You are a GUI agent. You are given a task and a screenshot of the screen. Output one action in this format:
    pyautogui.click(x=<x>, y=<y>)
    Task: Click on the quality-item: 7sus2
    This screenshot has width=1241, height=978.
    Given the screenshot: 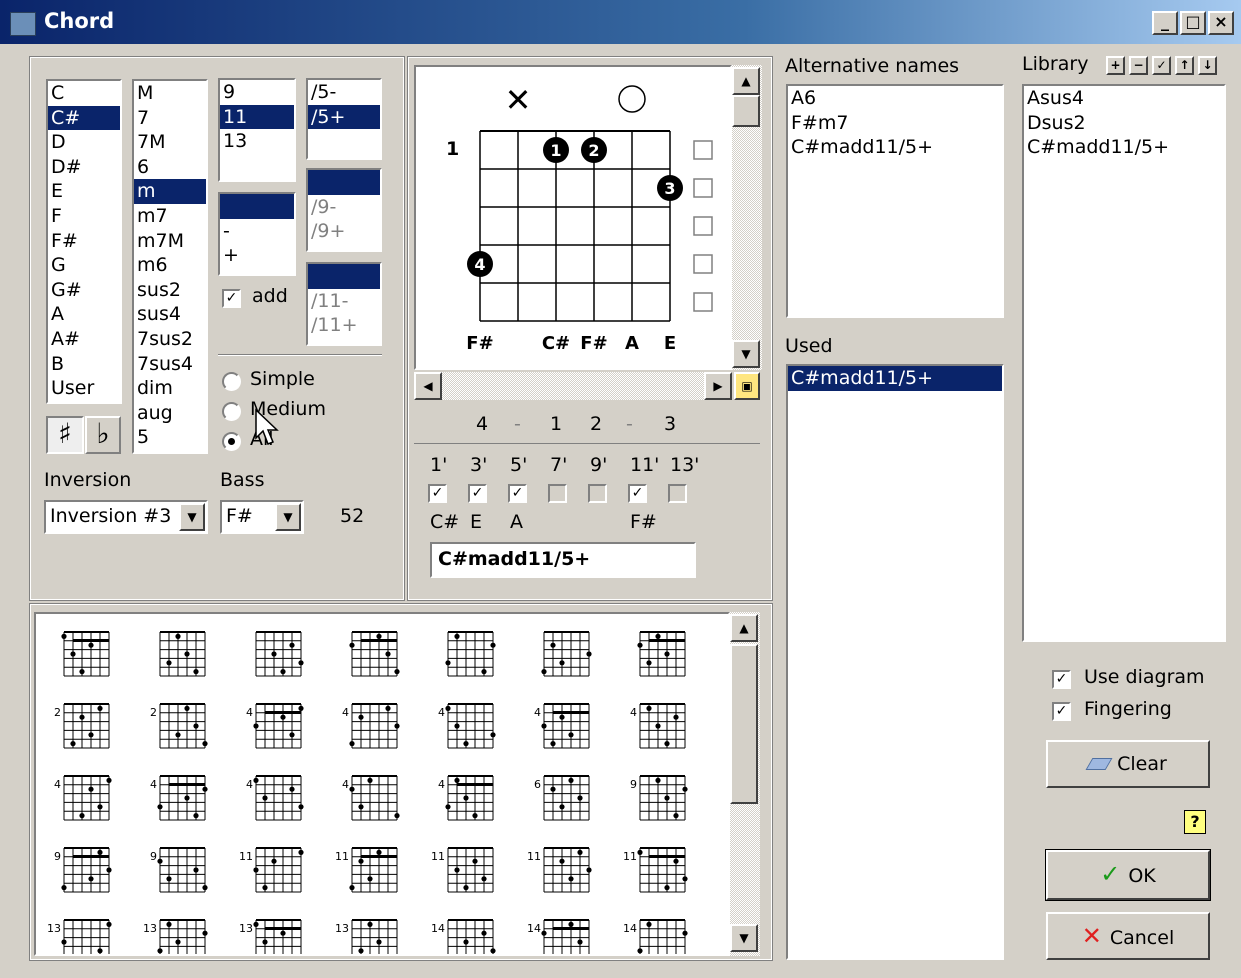 What is the action you would take?
    pyautogui.click(x=170, y=339)
    